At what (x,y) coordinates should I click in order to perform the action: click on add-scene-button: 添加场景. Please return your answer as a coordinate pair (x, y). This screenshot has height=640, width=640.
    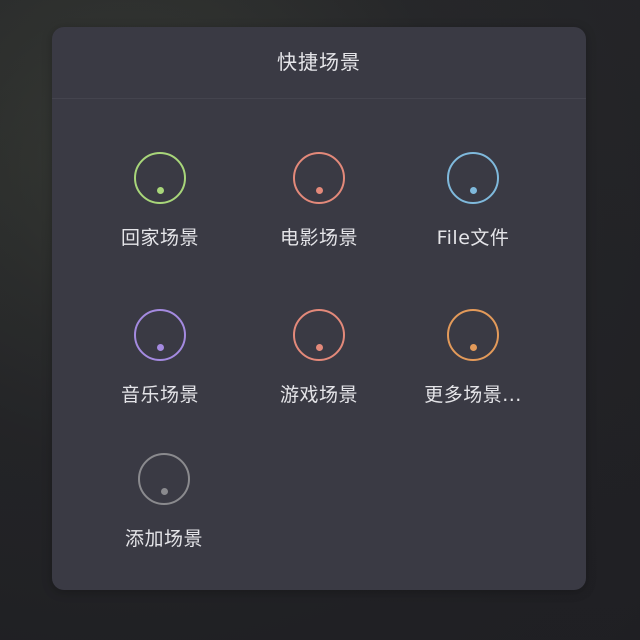
    Looking at the image, I should click on (164, 502).